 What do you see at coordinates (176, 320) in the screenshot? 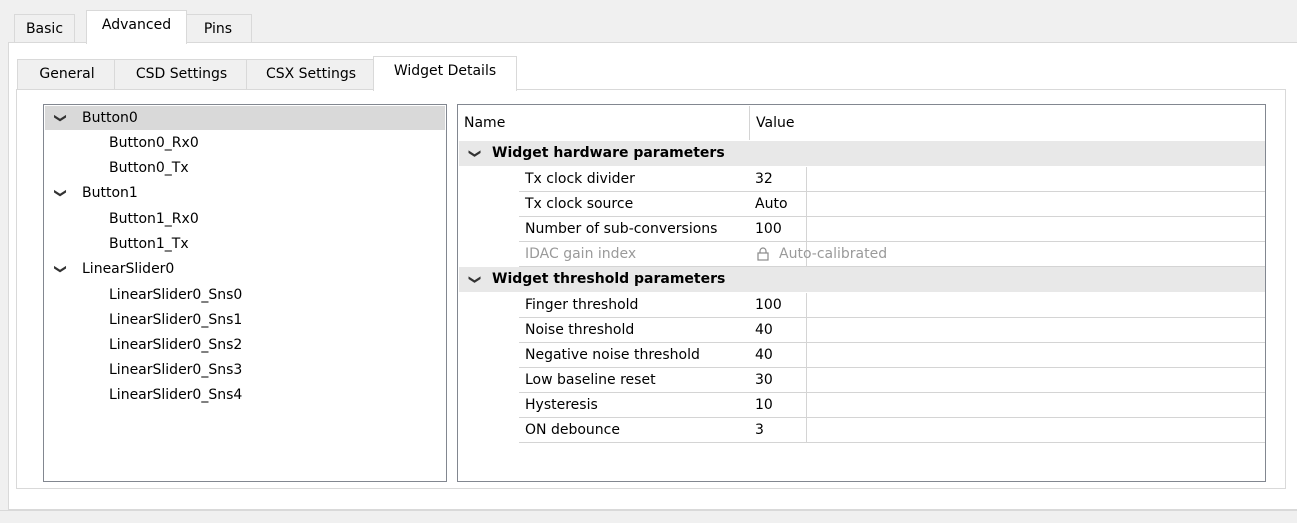
I see `tree-item-label: LinearSlider0_Sns1` at bounding box center [176, 320].